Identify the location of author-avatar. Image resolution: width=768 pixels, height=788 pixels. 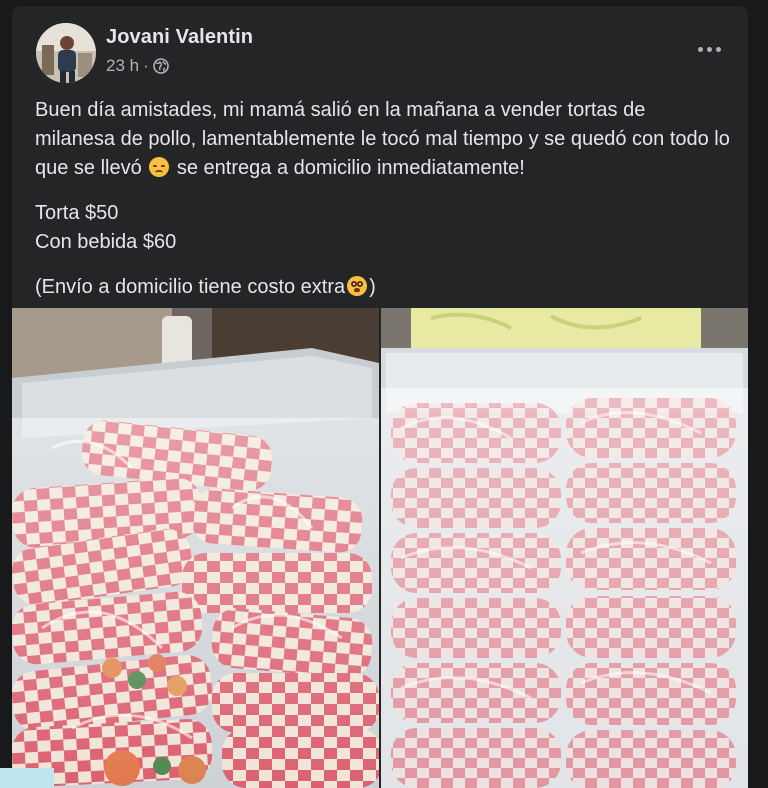
(66, 53).